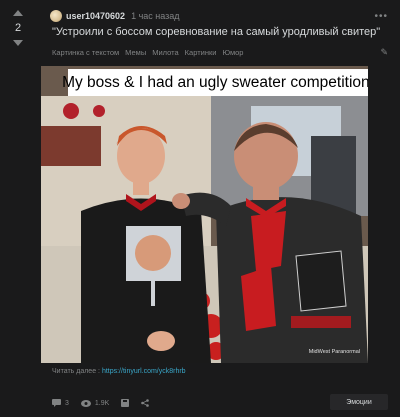  Describe the element at coordinates (77, 371) in the screenshot. I see `read-more-label: Читать далее :` at that location.